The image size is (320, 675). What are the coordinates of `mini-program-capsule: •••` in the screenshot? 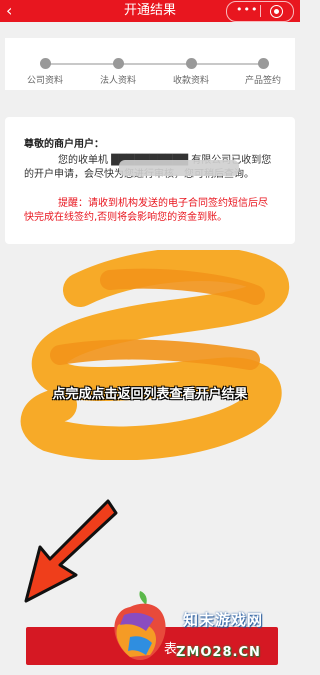 It's located at (260, 11).